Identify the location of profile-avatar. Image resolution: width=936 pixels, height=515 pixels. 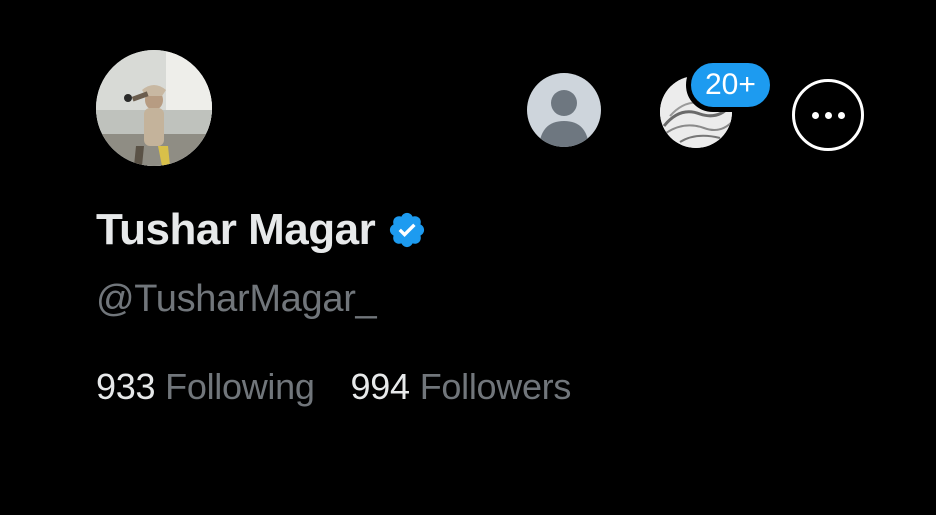
(154, 108).